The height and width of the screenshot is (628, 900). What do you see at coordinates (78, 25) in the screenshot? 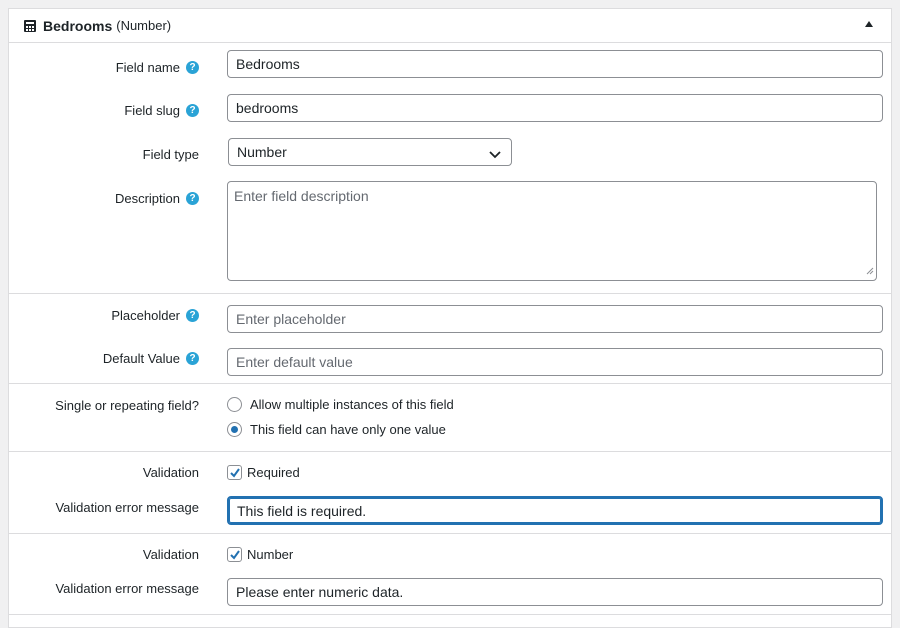
I see `panel-title: Bedrooms` at bounding box center [78, 25].